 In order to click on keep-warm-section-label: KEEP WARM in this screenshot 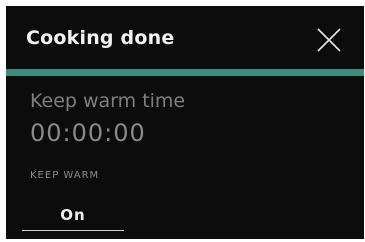, I will do `click(65, 175)`.